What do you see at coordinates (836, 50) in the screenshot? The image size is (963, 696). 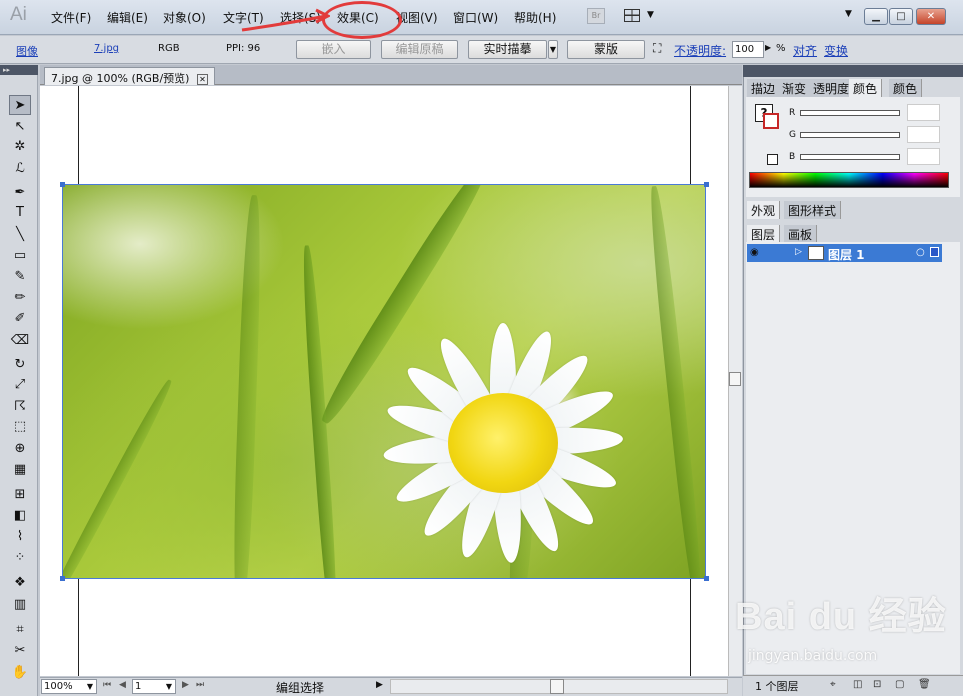 I see `transform-link: 变换` at bounding box center [836, 50].